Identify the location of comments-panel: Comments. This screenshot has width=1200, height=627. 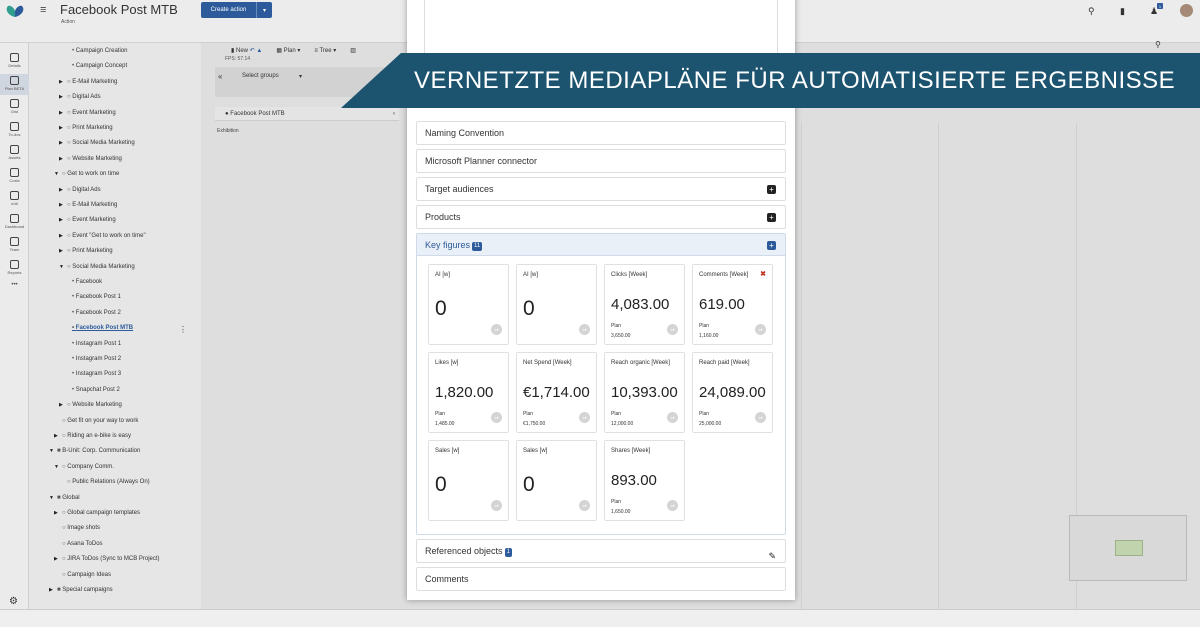
(601, 579).